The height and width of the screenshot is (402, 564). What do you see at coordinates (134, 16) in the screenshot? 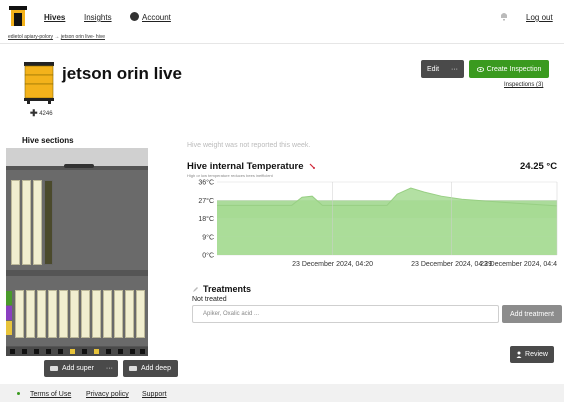
I see `account-icon` at bounding box center [134, 16].